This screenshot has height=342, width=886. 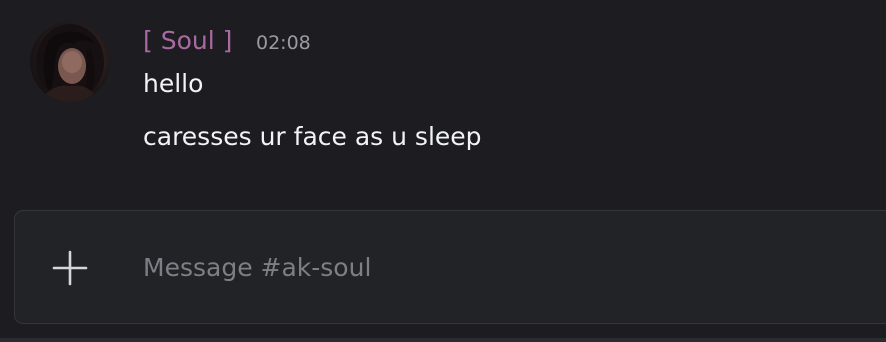 What do you see at coordinates (312, 136) in the screenshot?
I see `message-text: caresses ur face as u sleep` at bounding box center [312, 136].